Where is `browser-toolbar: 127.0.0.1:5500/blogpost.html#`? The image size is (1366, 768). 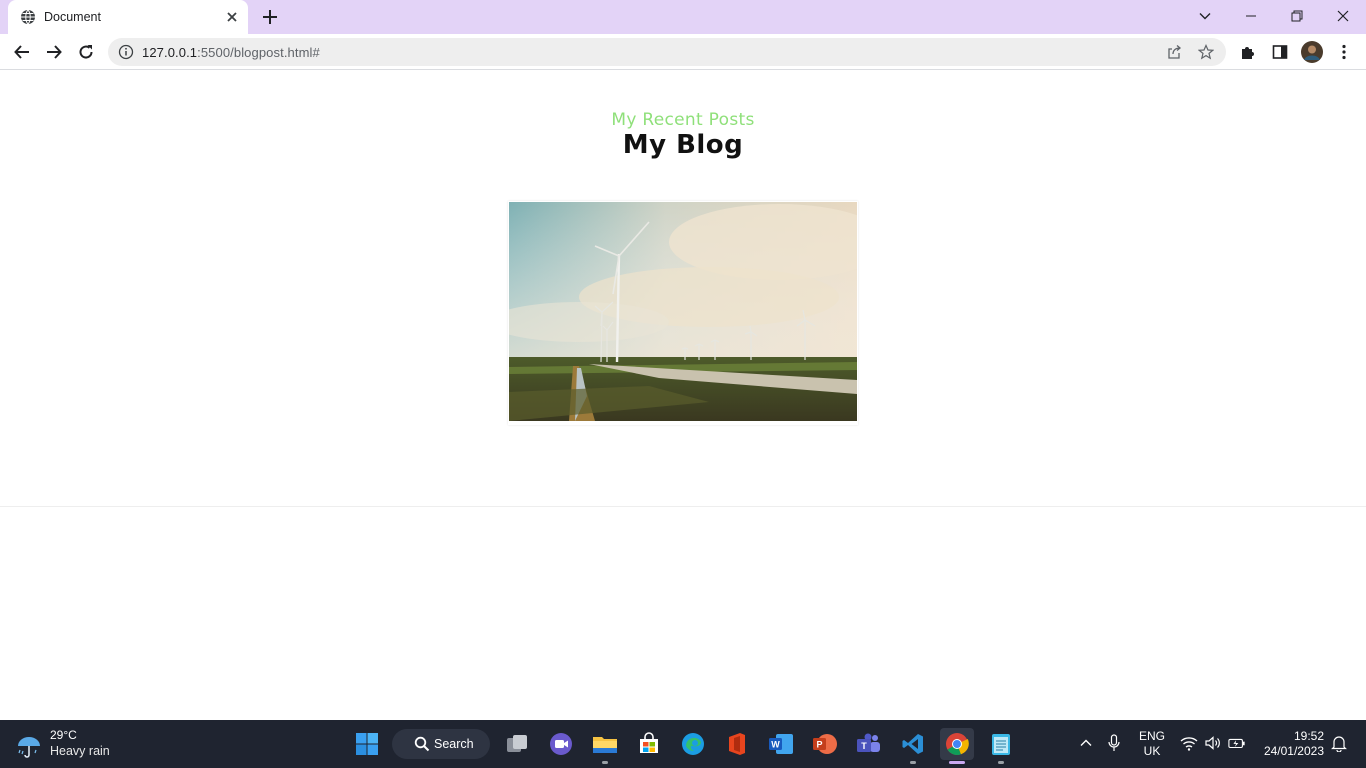
browser-toolbar: 127.0.0.1:5500/blogpost.html# is located at coordinates (683, 52).